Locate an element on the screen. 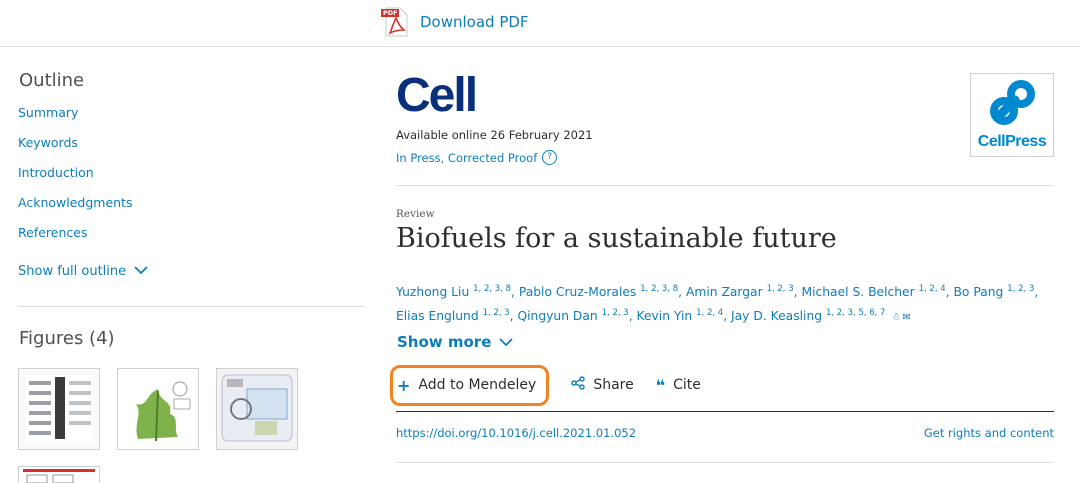  sidebar-divider is located at coordinates (191, 306).